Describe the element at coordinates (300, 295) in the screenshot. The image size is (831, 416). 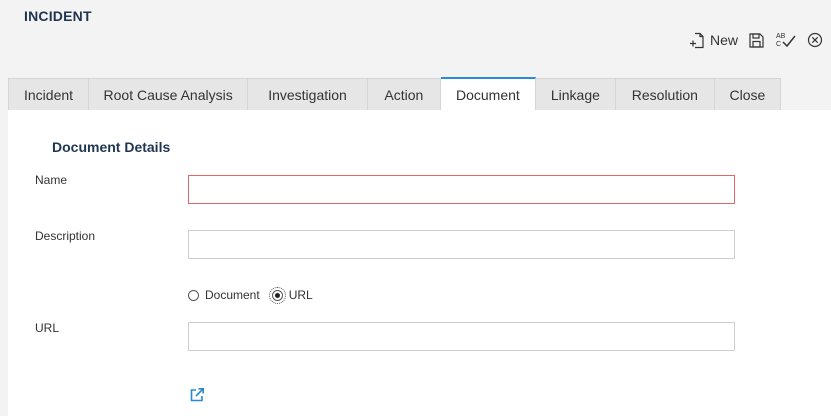
I see `radio-url-label: URL` at that location.